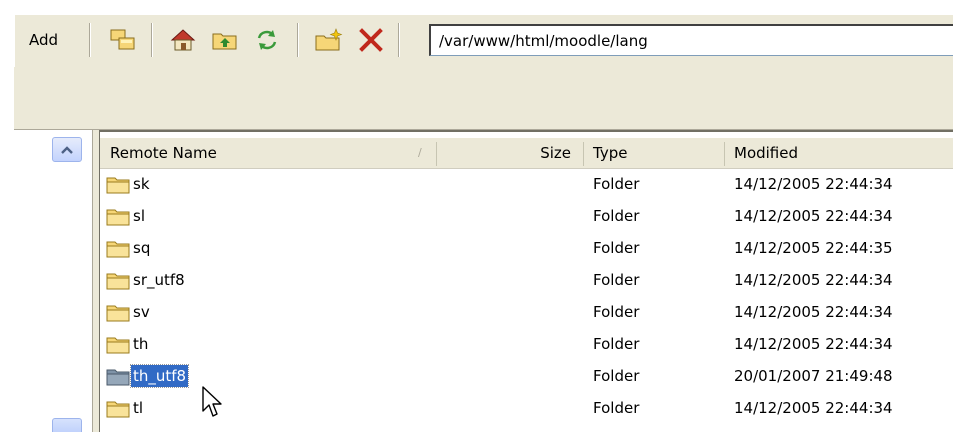 Image resolution: width=953 pixels, height=432 pixels. I want to click on scrollbar-thumb, so click(67, 425).